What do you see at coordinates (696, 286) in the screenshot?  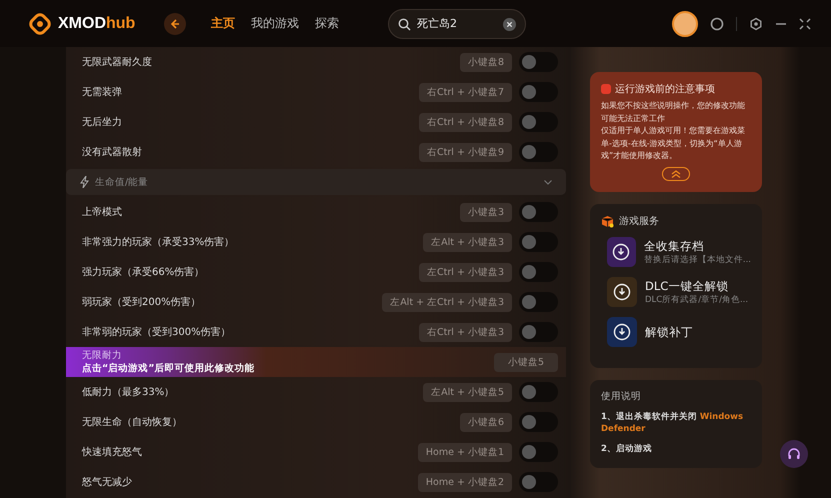 I see `service-title: DLC一键全解锁` at bounding box center [696, 286].